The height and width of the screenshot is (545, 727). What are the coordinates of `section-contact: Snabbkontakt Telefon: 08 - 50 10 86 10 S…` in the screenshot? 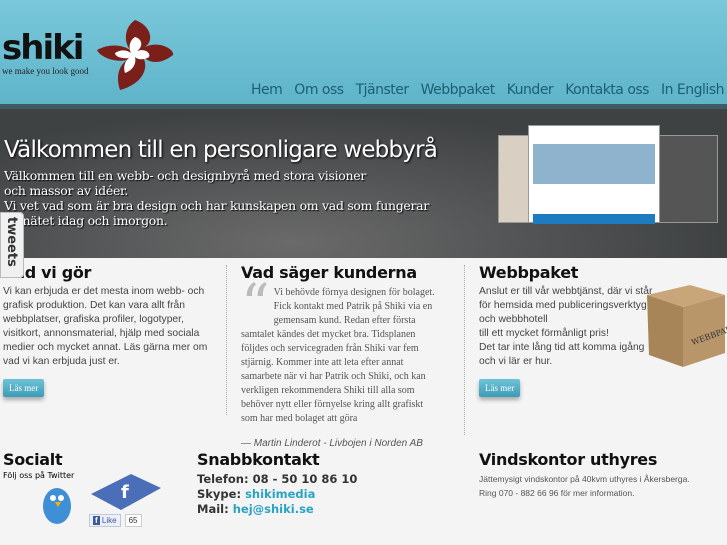 It's located at (277, 483).